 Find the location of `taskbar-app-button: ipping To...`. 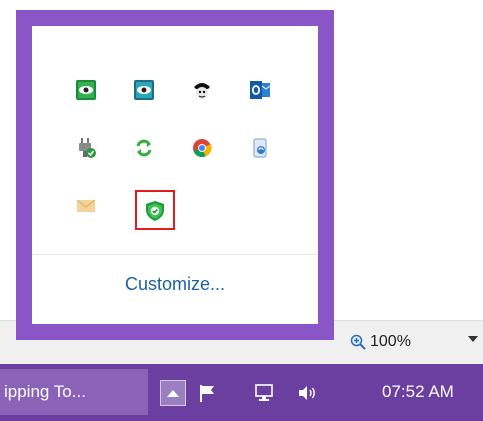

taskbar-app-button: ipping To... is located at coordinates (74, 392).